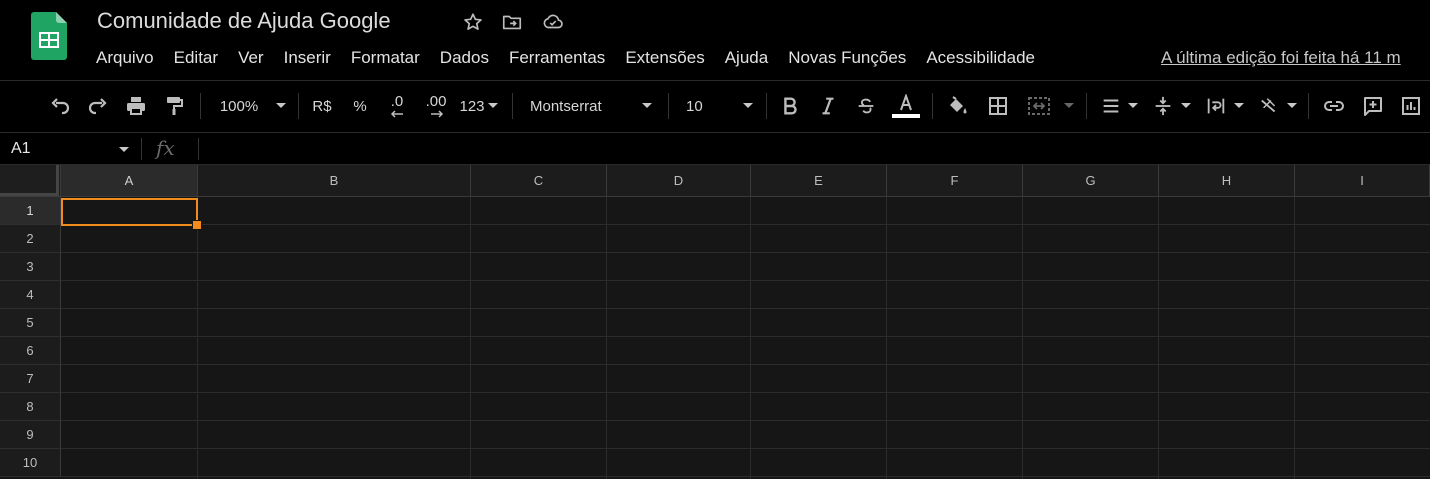  I want to click on column-header-a: A, so click(129, 181).